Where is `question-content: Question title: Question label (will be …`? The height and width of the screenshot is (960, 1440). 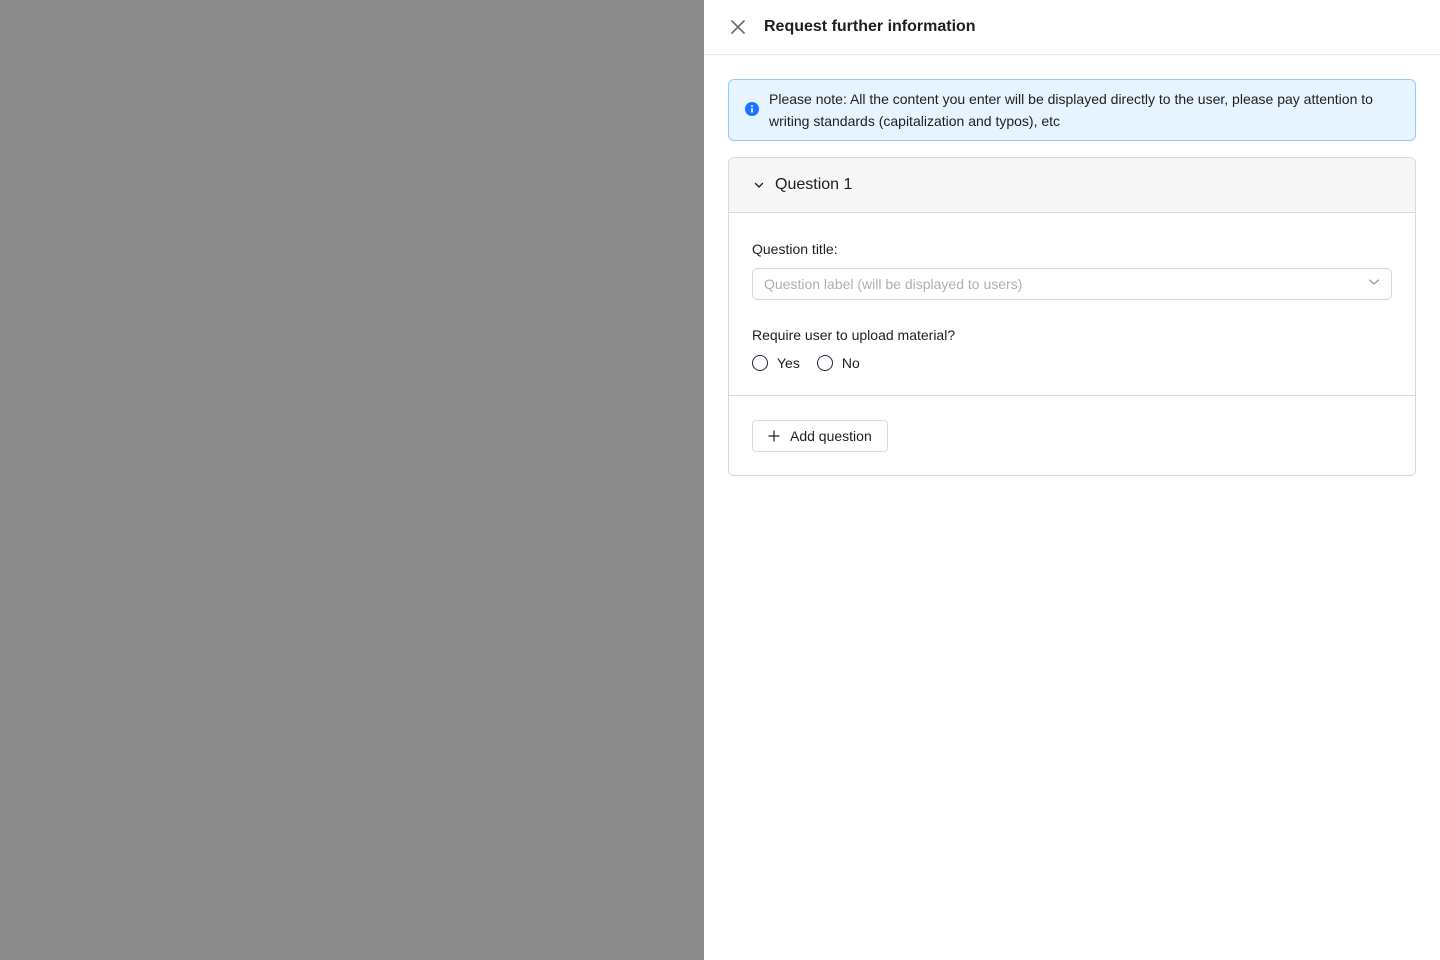
question-content: Question title: Question label (will be … is located at coordinates (1072, 304).